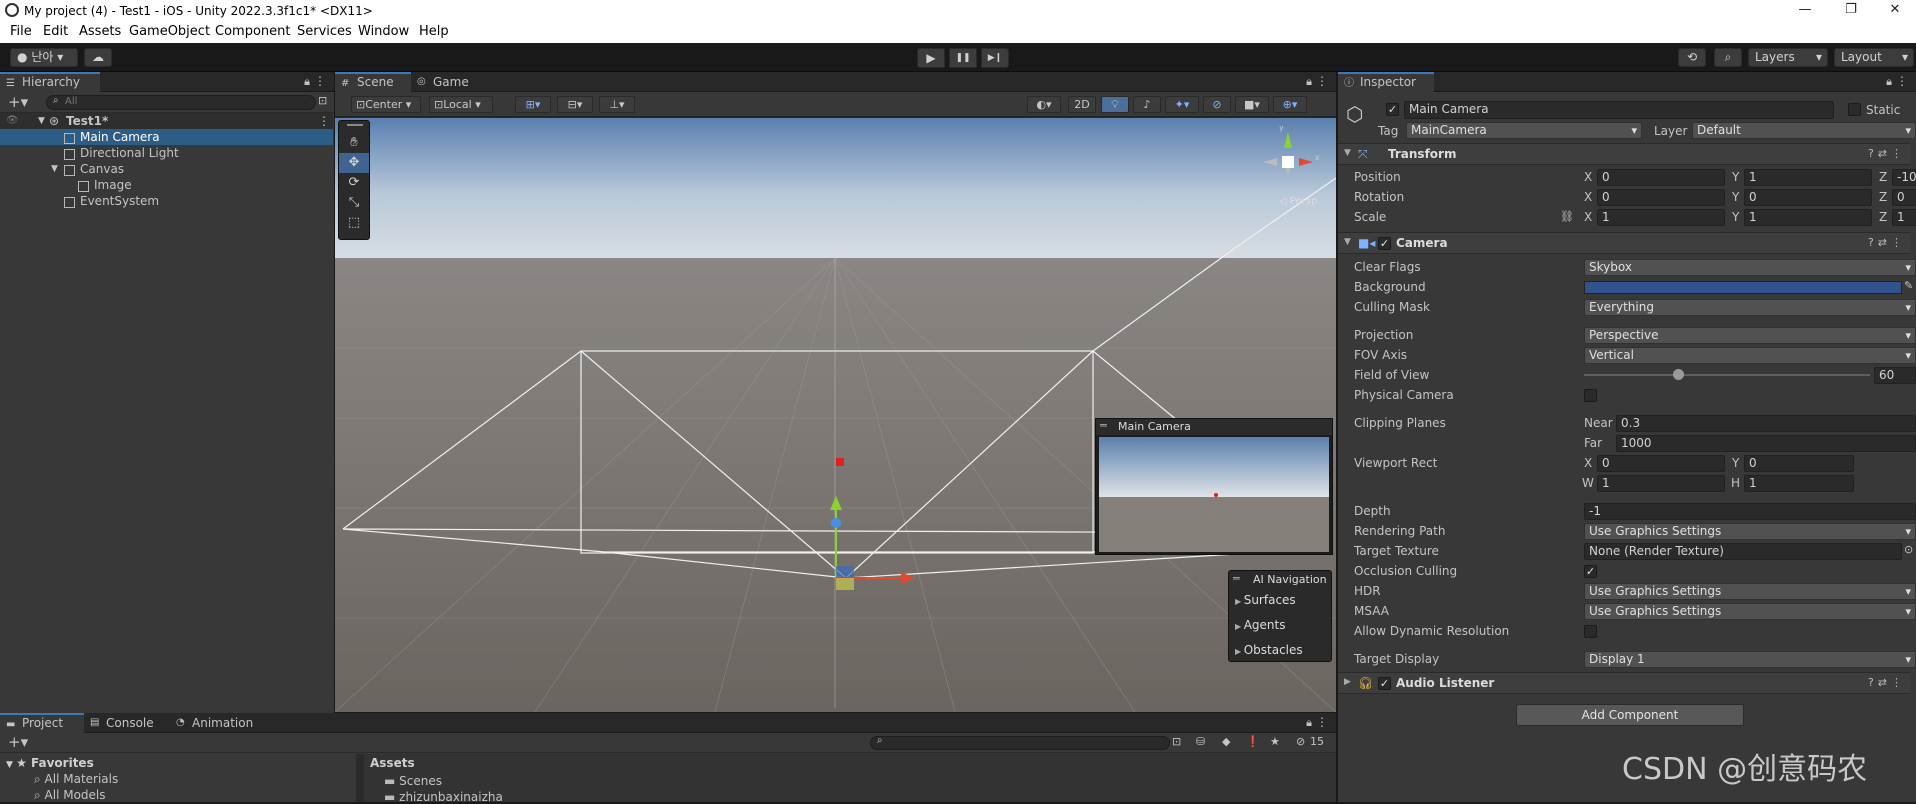  Describe the element at coordinates (1808, 217) in the screenshot. I see `scale-y-field: 1` at that location.